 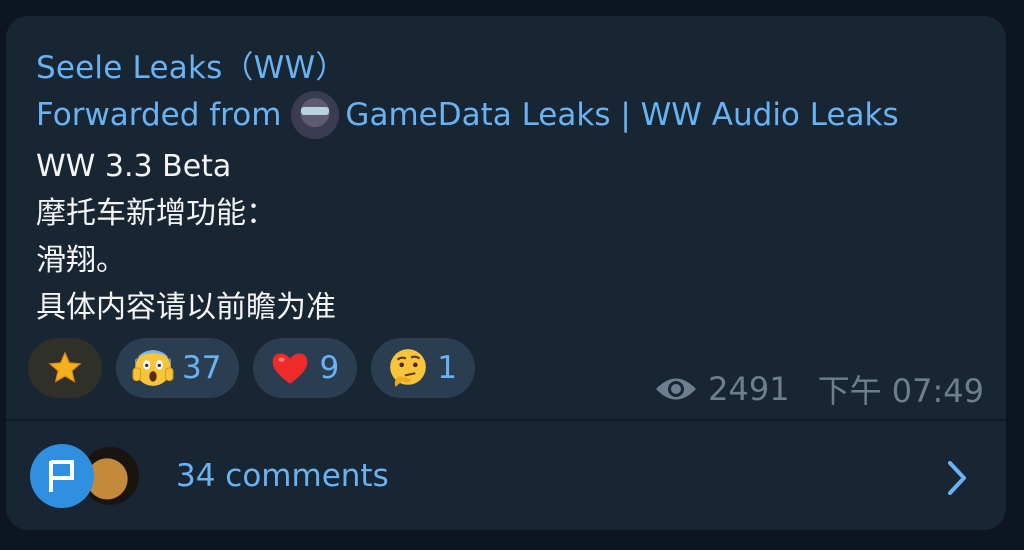 I want to click on message-line: 滑翔。, so click(x=81, y=260).